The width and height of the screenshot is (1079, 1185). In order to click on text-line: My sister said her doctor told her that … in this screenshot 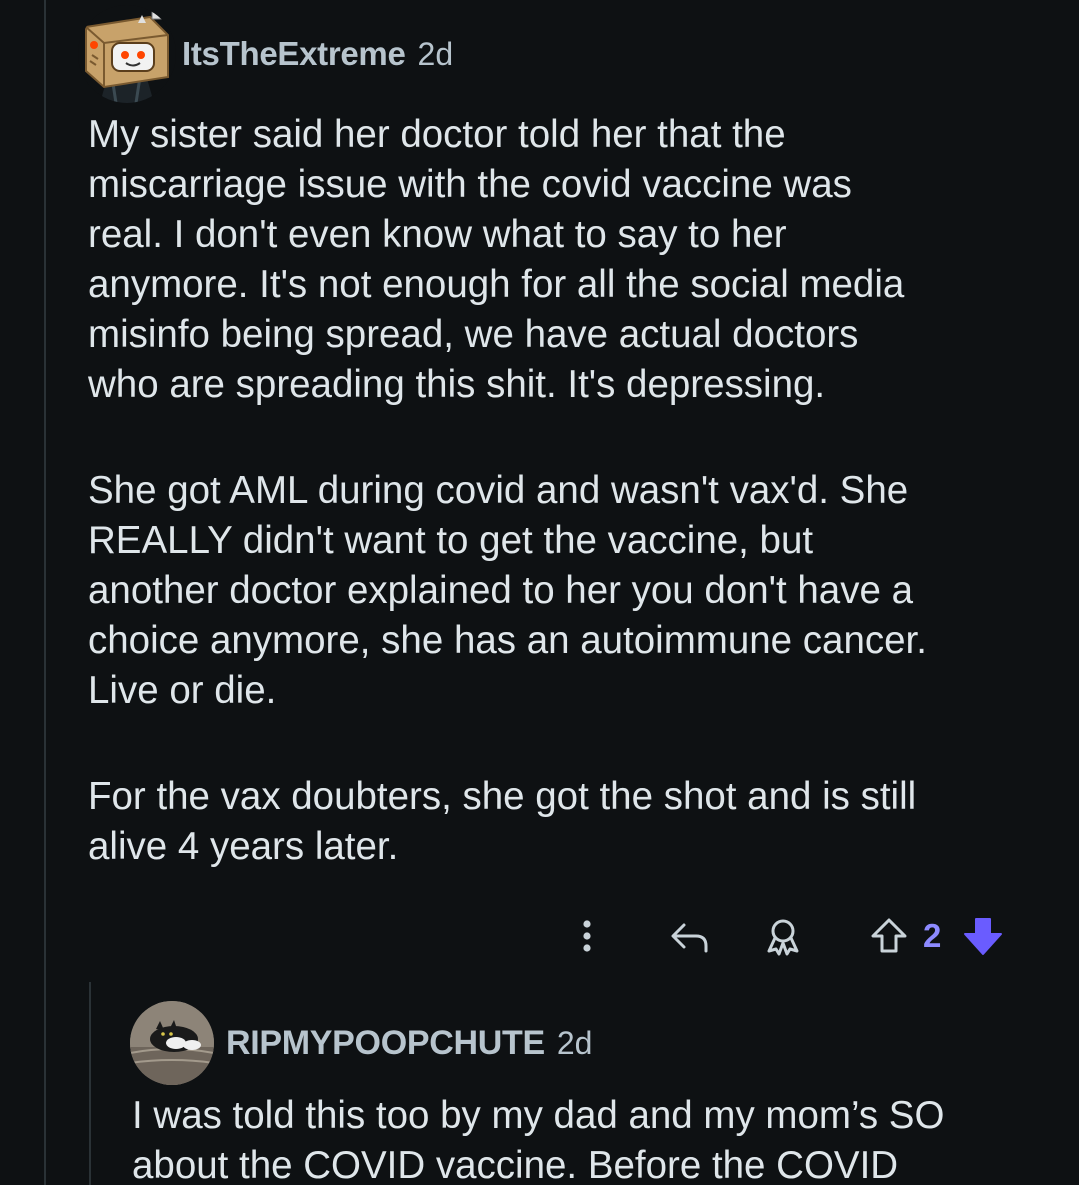, I will do `click(437, 134)`.